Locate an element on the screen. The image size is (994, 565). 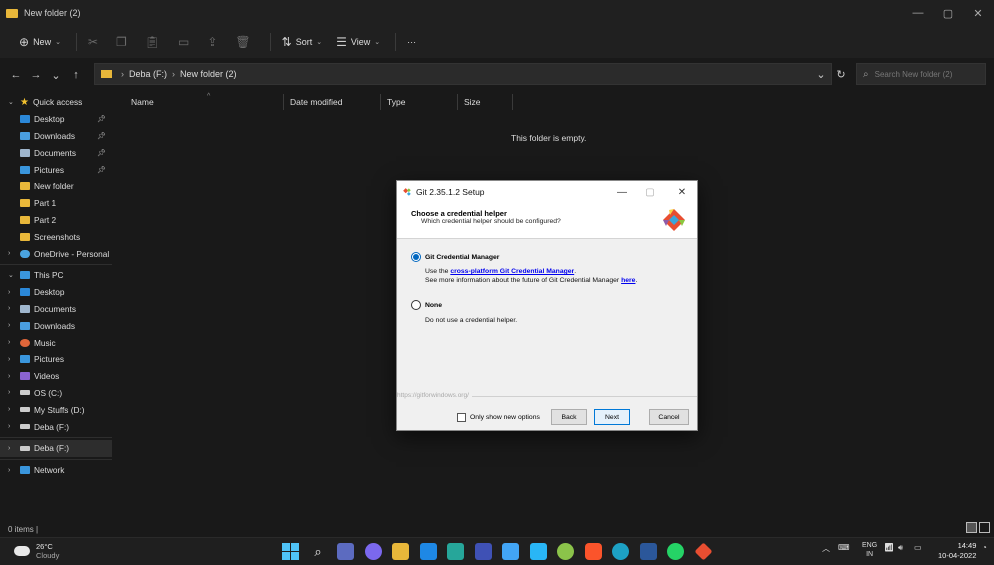
dialog-maximize-button: ▢ is located at coordinates (650, 192).